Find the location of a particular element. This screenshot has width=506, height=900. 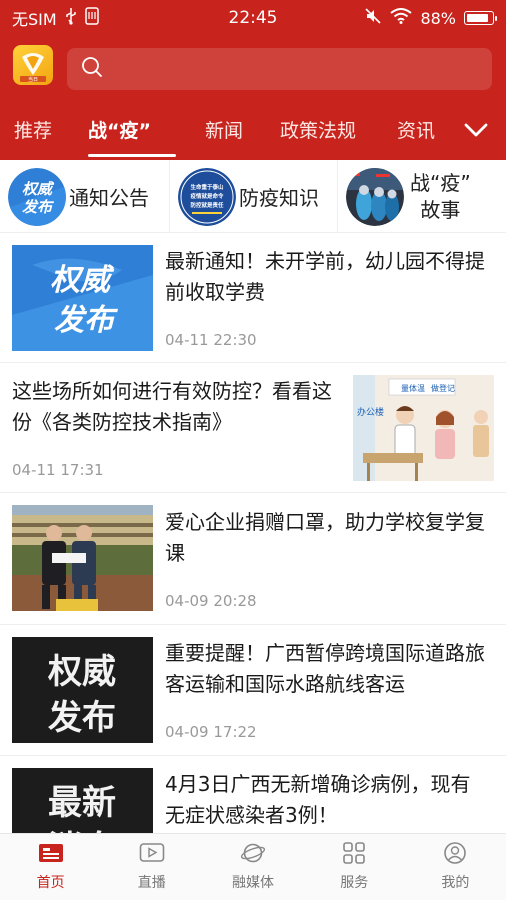

quick-entry-announcements: 权威 发布 通知公告 is located at coordinates (85, 196).